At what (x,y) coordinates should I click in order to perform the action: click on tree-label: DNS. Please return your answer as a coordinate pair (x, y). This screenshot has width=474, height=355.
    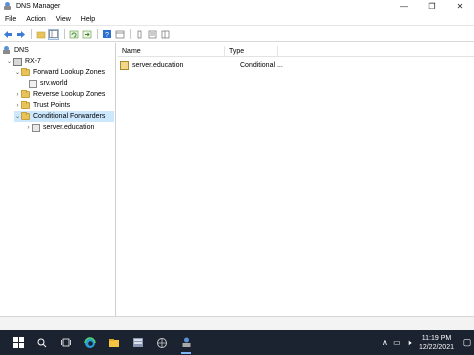
    Looking at the image, I should click on (21, 50).